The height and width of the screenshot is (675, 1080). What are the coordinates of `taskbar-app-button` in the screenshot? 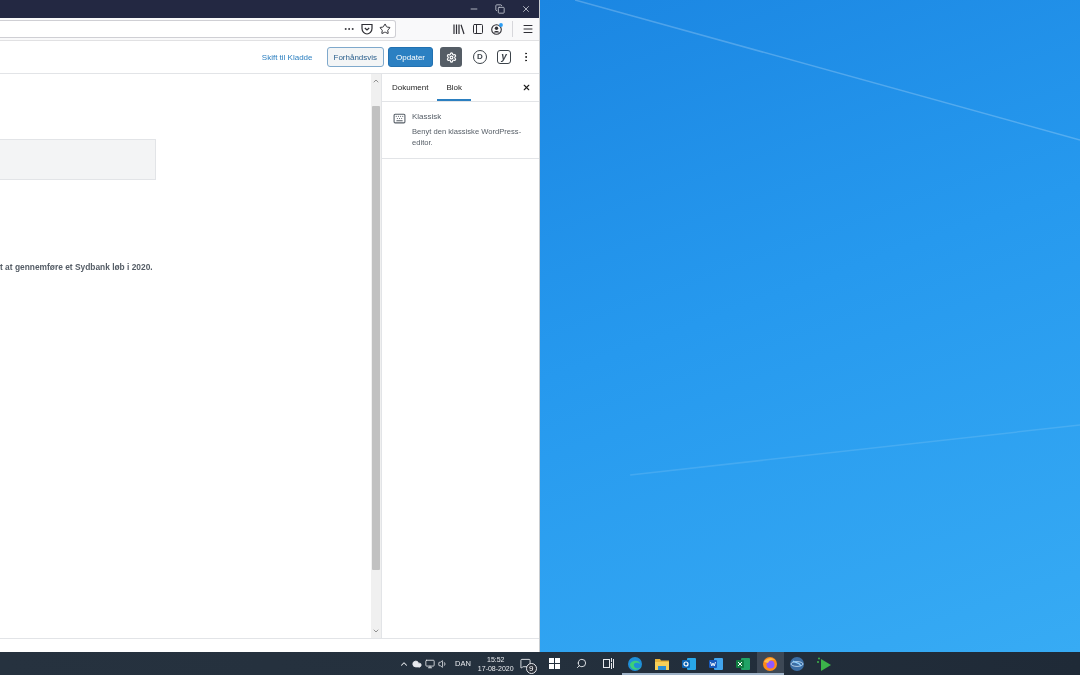 It's located at (770, 663).